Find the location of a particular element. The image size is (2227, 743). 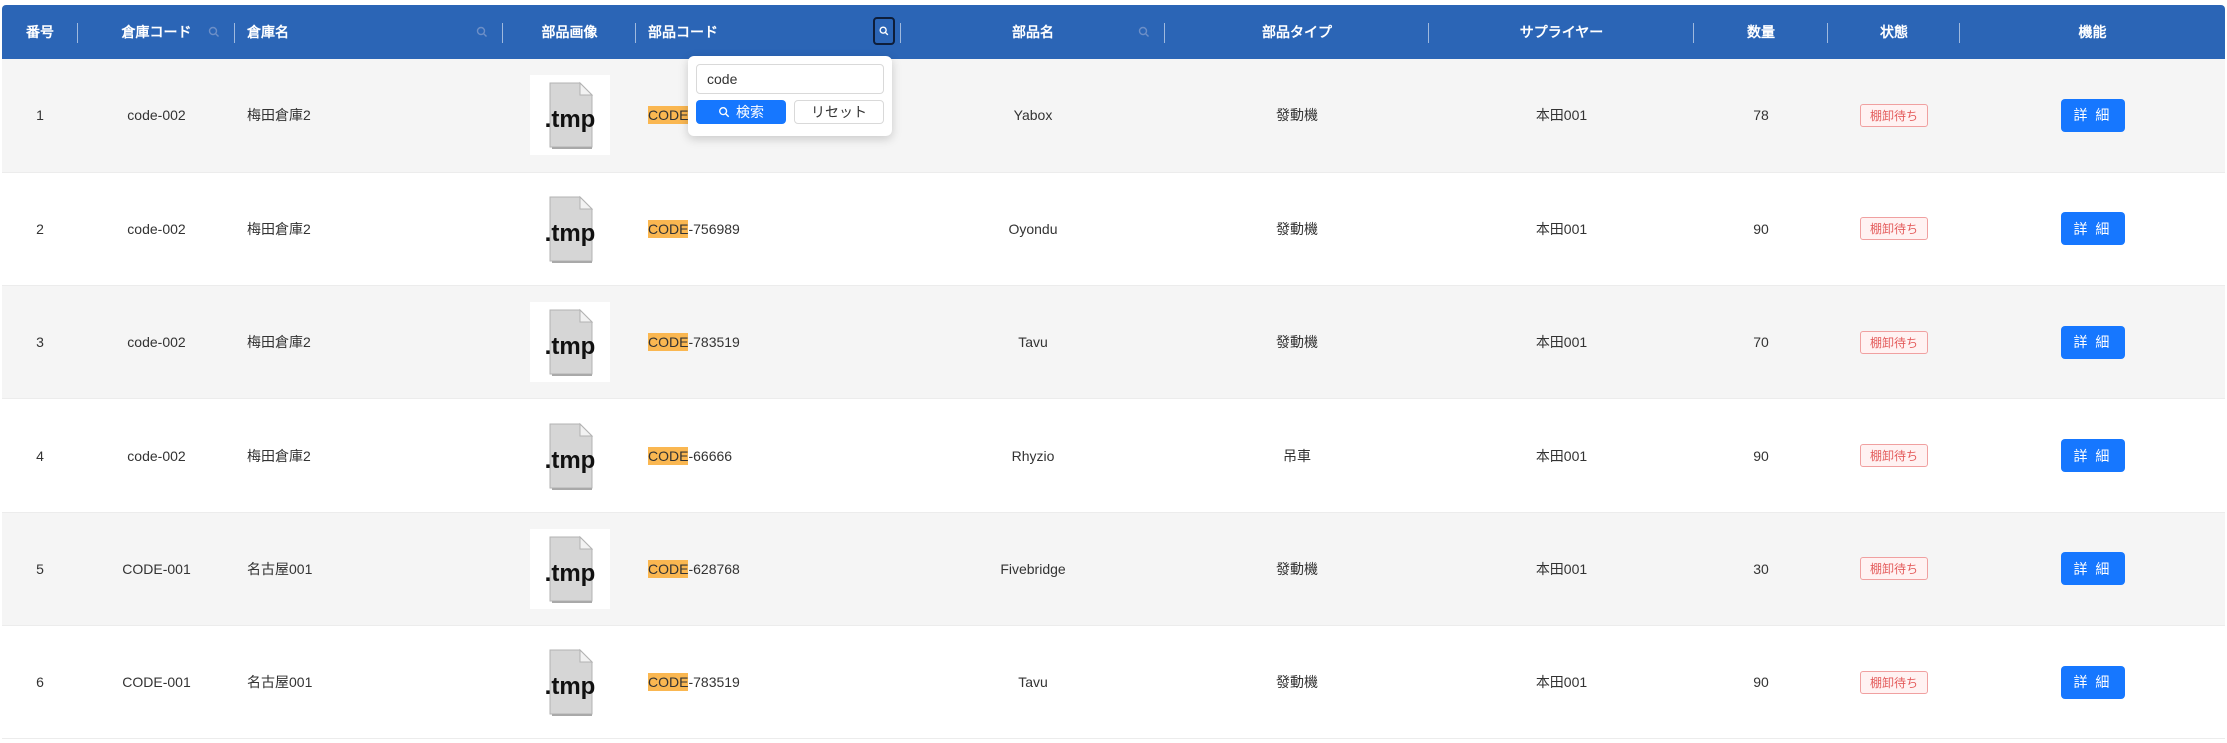

cell-no: 1 is located at coordinates (40, 115).